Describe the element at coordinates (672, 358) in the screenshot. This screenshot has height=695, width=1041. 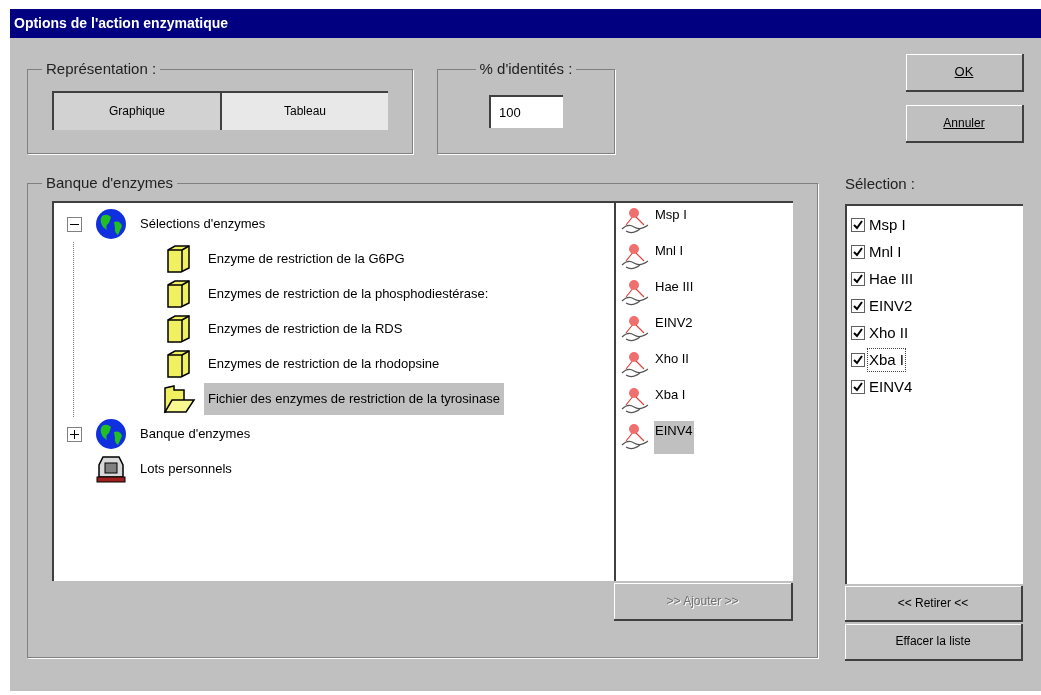
I see `enzyme-item: Xho II` at that location.